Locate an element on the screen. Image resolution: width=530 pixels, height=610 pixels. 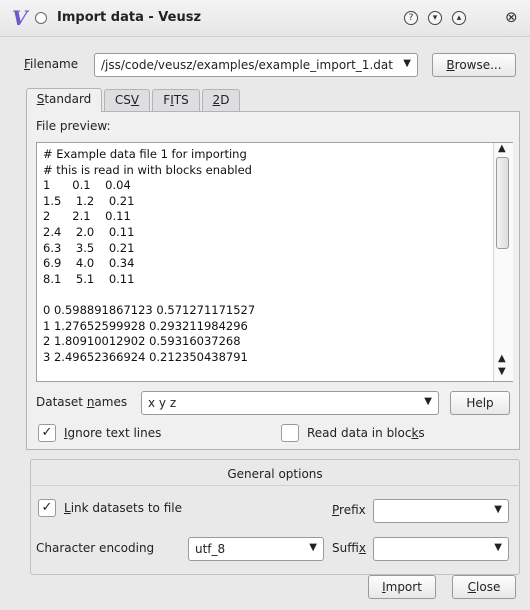
tab-2d: 2D is located at coordinates (221, 100).